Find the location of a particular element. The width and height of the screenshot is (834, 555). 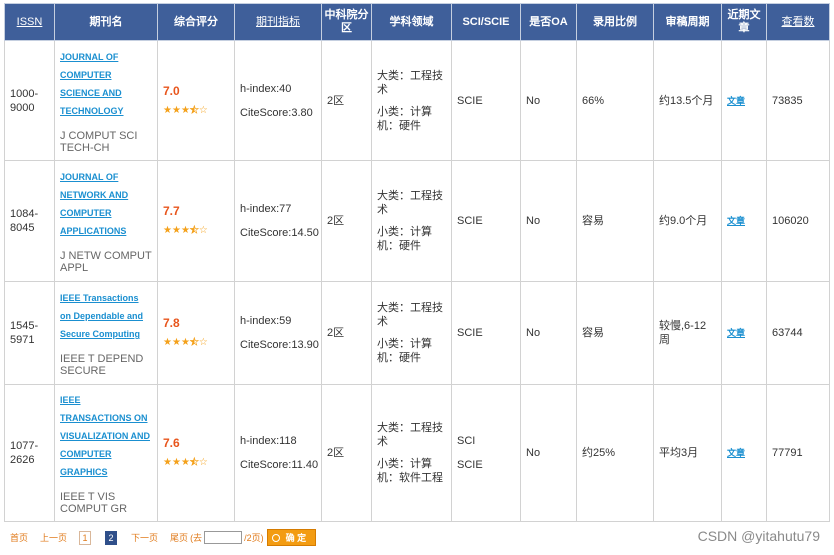

field-major: 大类：工程技术 is located at coordinates (410, 82).